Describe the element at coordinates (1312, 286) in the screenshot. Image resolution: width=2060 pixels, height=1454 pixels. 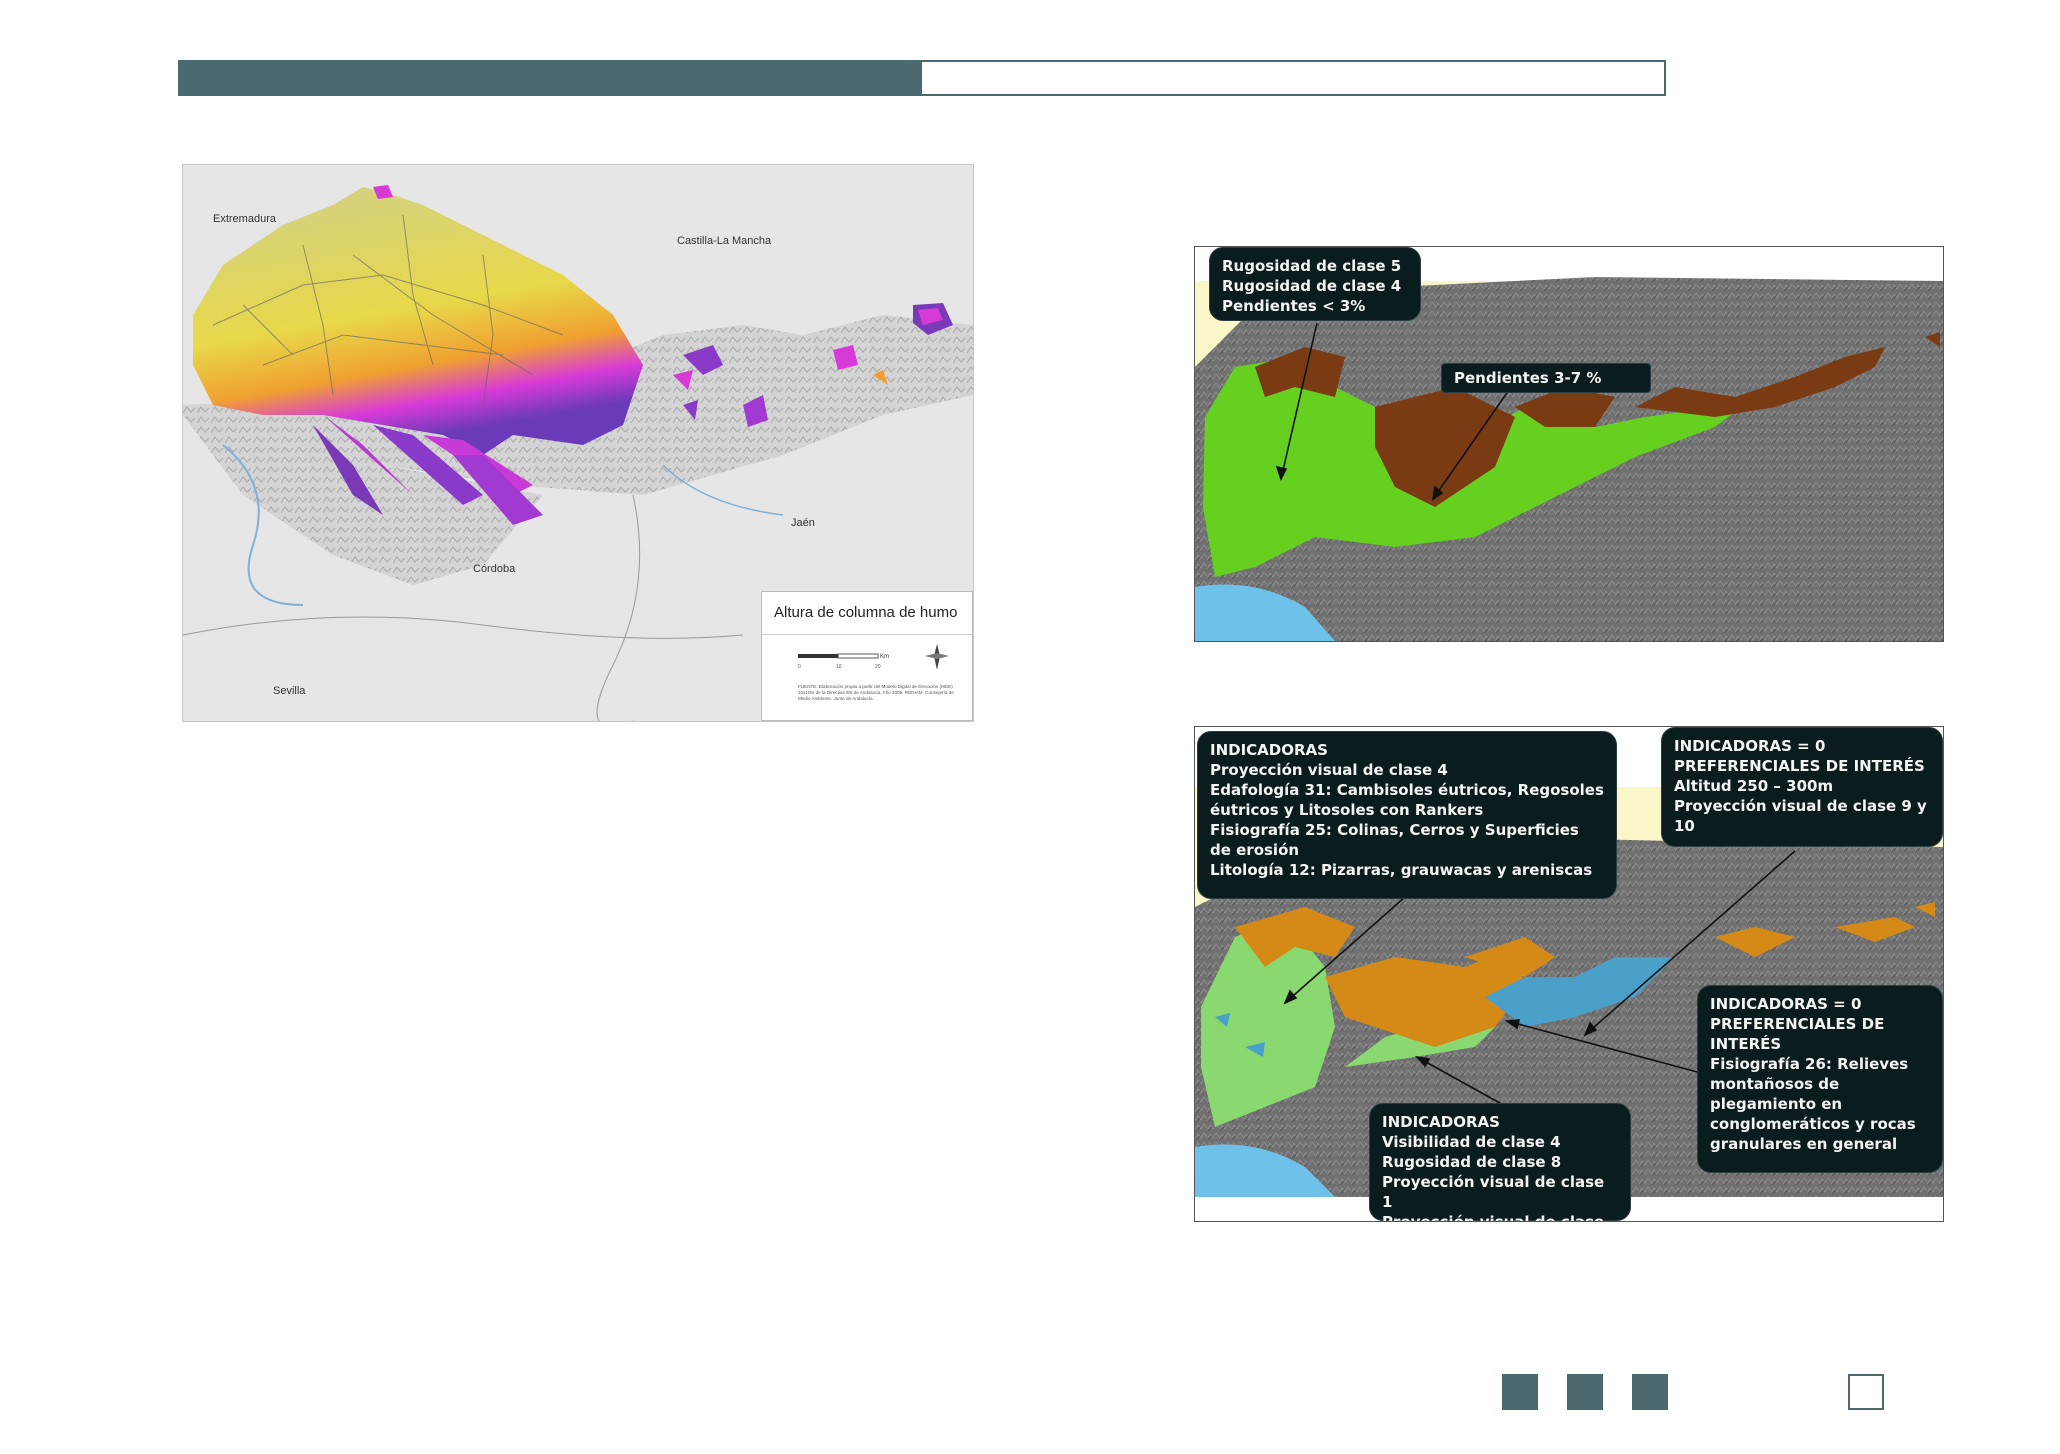
I see `callout-line: Rugosidad de clase 4` at that location.